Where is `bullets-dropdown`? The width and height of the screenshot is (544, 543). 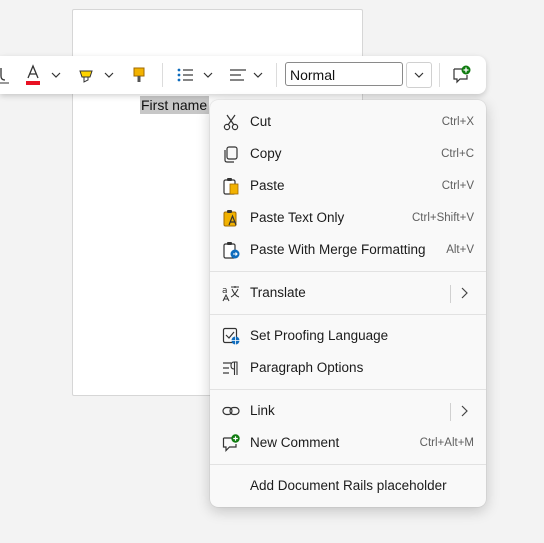
bullets-dropdown is located at coordinates (208, 75).